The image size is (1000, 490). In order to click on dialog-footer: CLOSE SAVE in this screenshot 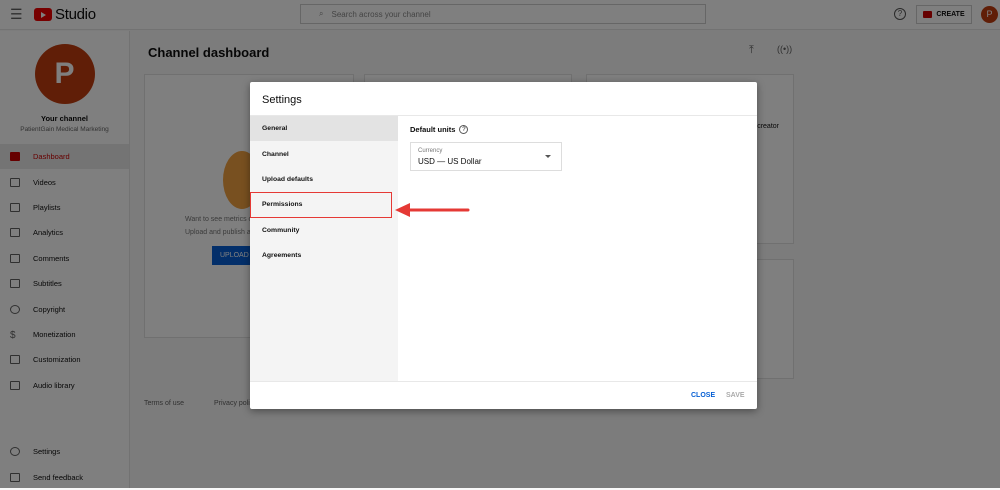, I will do `click(503, 395)`.